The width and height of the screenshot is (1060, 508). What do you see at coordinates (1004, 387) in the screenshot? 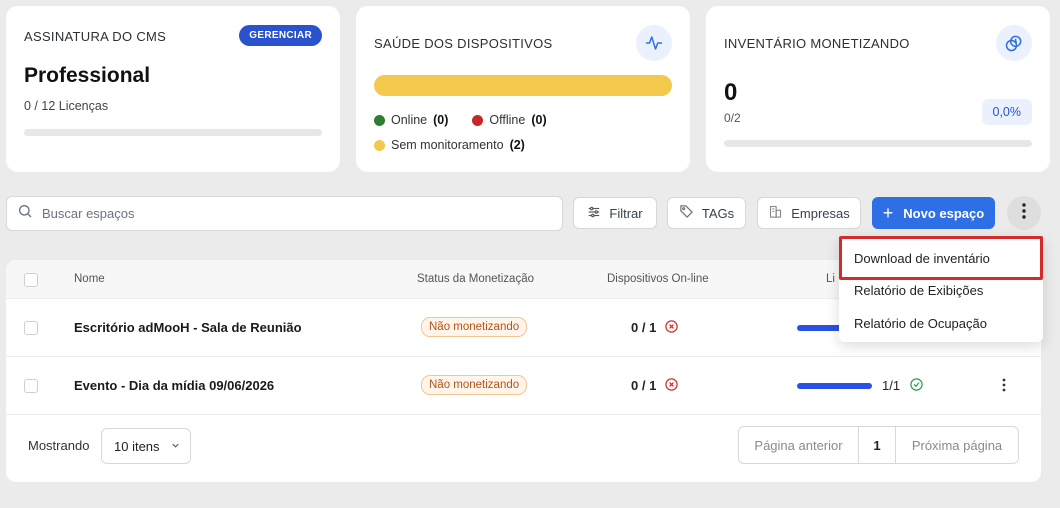
I see `row-actions-button` at bounding box center [1004, 387].